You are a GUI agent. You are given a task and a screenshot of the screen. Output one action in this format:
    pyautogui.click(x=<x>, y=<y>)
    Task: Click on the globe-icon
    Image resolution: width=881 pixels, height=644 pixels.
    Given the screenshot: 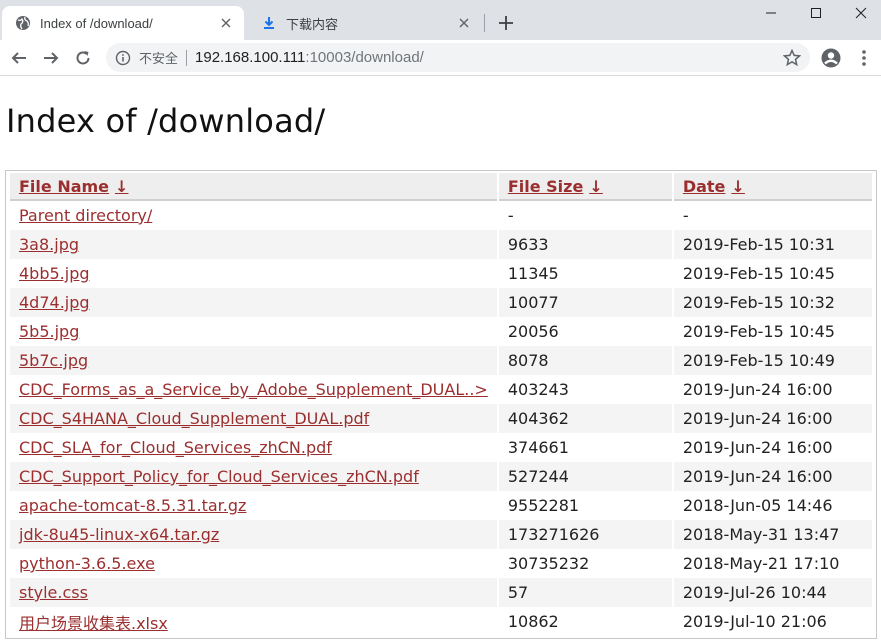 What is the action you would take?
    pyautogui.click(x=23, y=23)
    